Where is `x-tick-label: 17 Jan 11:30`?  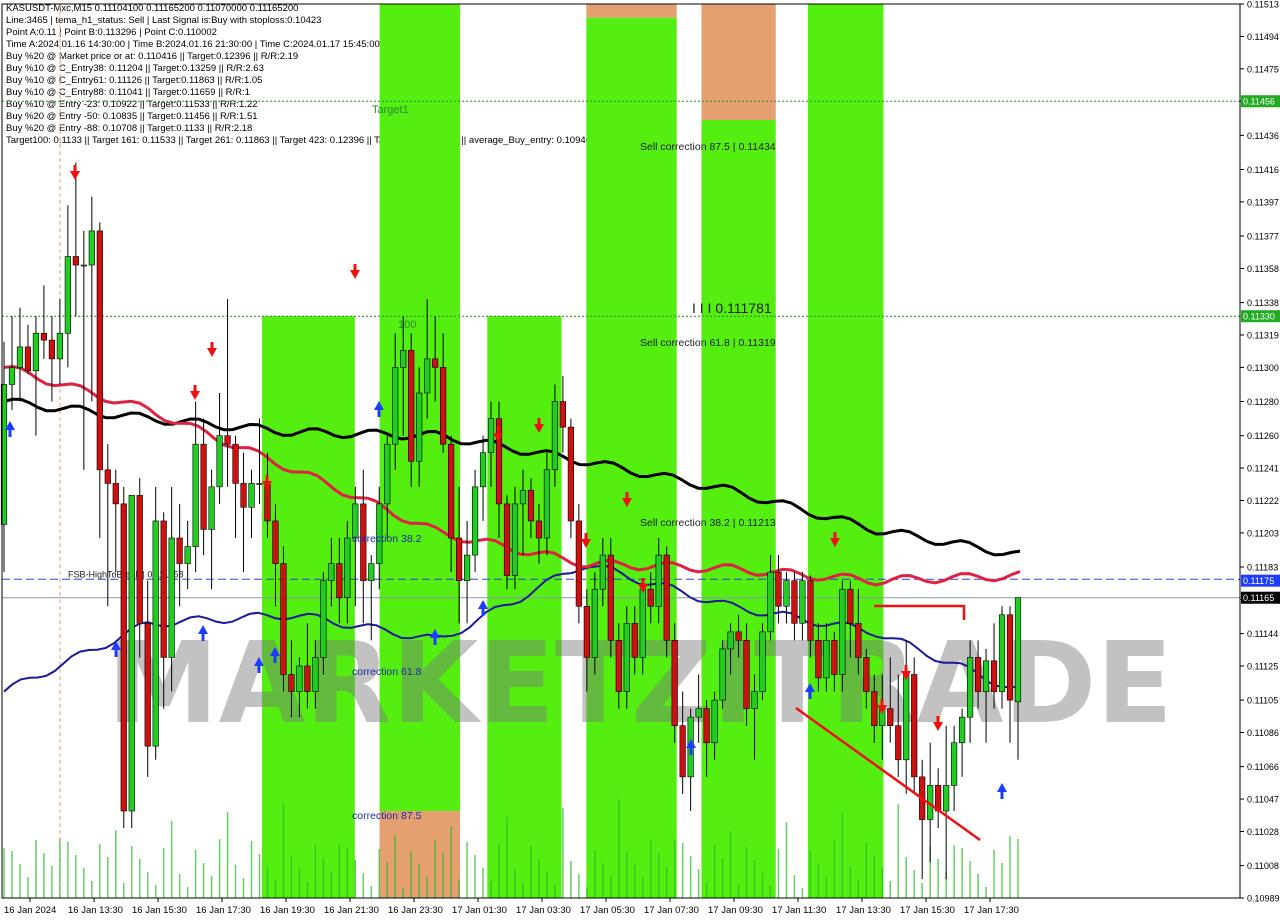
x-tick-label: 17 Jan 11:30 is located at coordinates (799, 910).